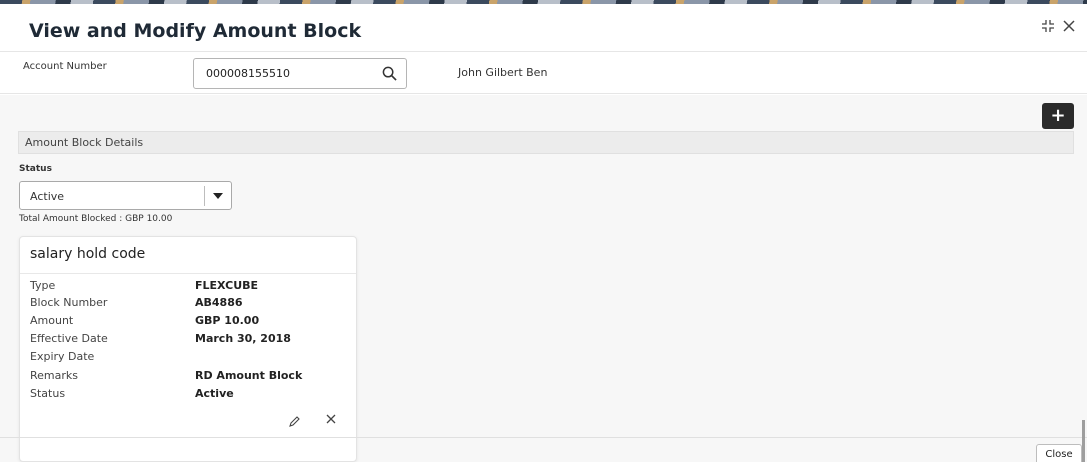 Image resolution: width=1087 pixels, height=462 pixels. I want to click on field-value: AB4886, so click(219, 302).